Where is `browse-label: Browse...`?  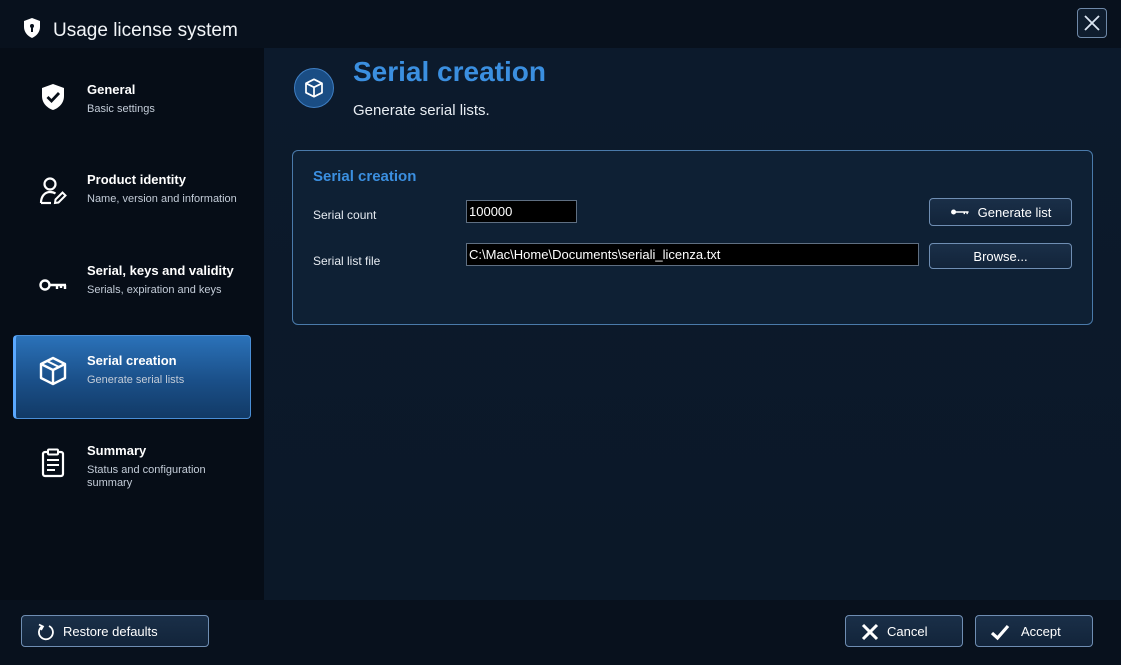 browse-label: Browse... is located at coordinates (1000, 256).